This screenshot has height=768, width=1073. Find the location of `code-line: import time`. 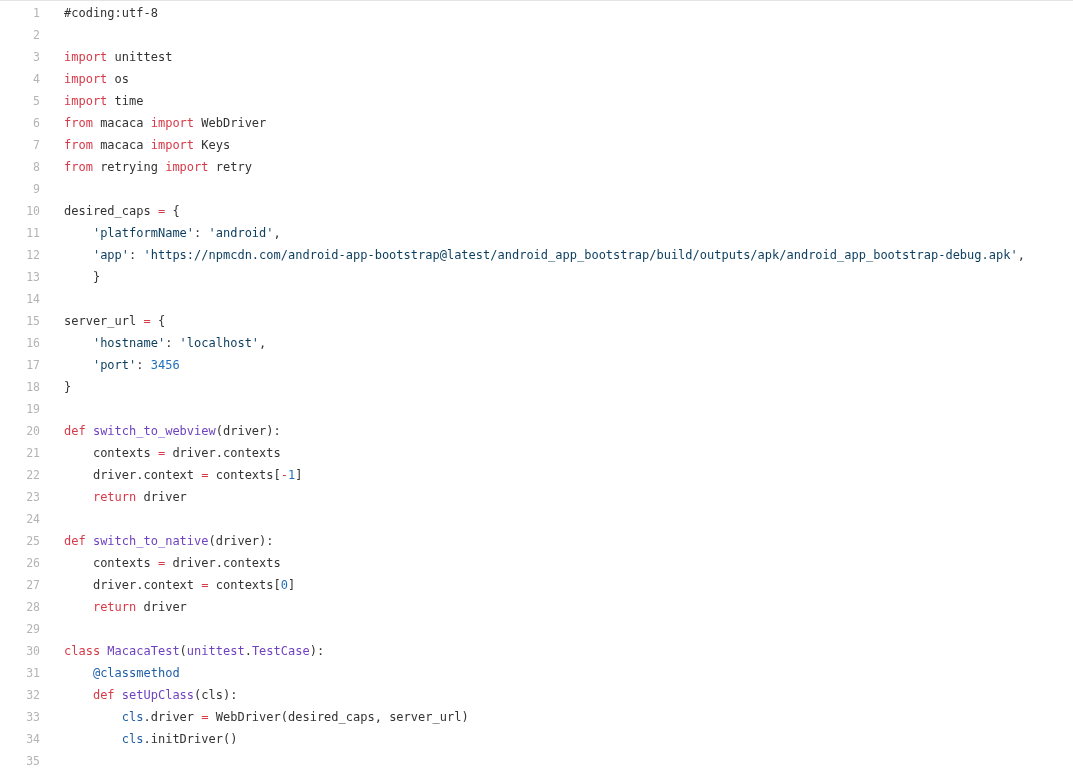

code-line: import time is located at coordinates (104, 101).